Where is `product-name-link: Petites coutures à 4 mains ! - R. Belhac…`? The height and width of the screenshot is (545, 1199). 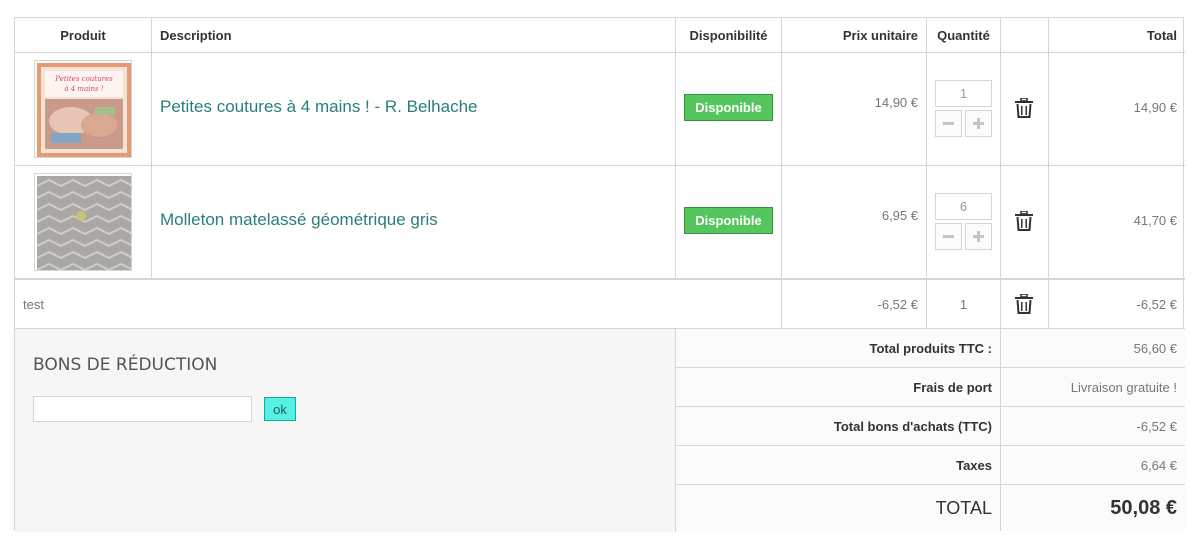
product-name-link: Petites coutures à 4 mains ! - R. Belhac… is located at coordinates (319, 107).